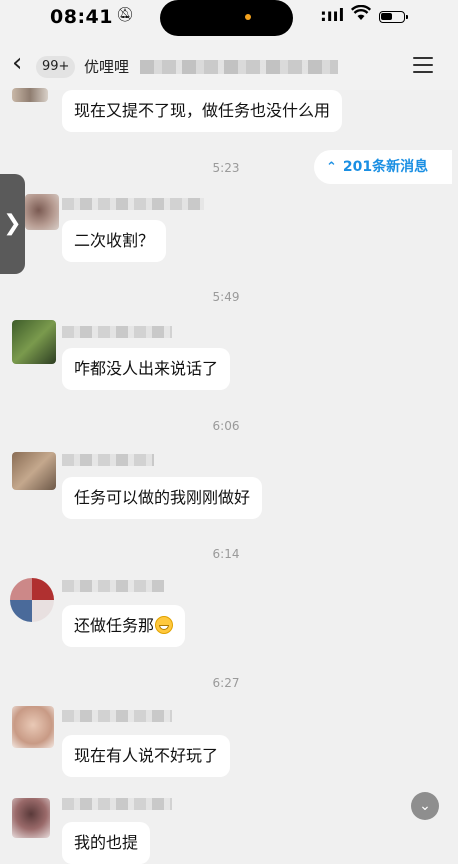  I want to click on chat-header: ‹ 99+ 优哩哩, so click(229, 65).